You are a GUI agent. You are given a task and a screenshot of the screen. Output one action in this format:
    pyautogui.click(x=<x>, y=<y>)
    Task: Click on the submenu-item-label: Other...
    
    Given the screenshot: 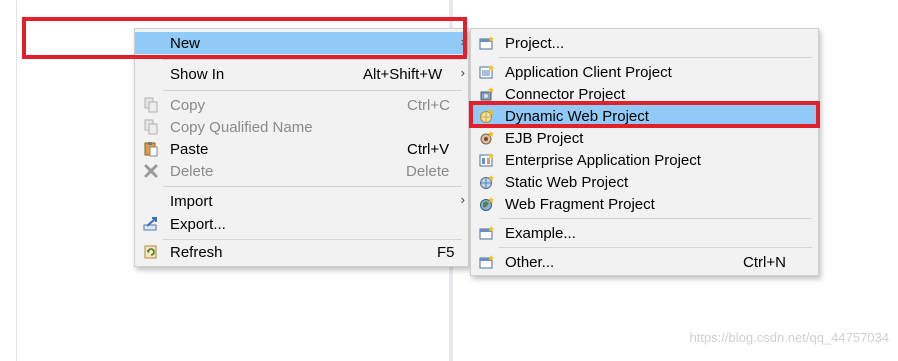 What is the action you would take?
    pyautogui.click(x=530, y=262)
    